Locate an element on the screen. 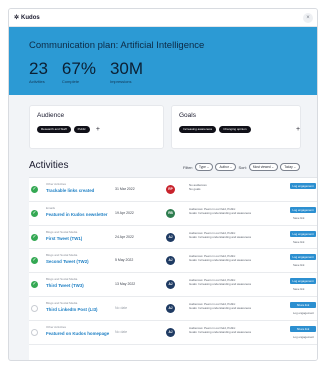  activity-date: 19 Apr 2022 is located at coordinates (124, 212).